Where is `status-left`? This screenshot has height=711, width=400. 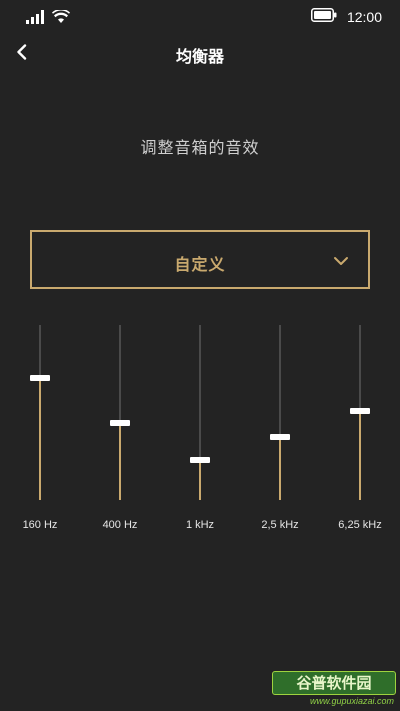 status-left is located at coordinates (48, 18).